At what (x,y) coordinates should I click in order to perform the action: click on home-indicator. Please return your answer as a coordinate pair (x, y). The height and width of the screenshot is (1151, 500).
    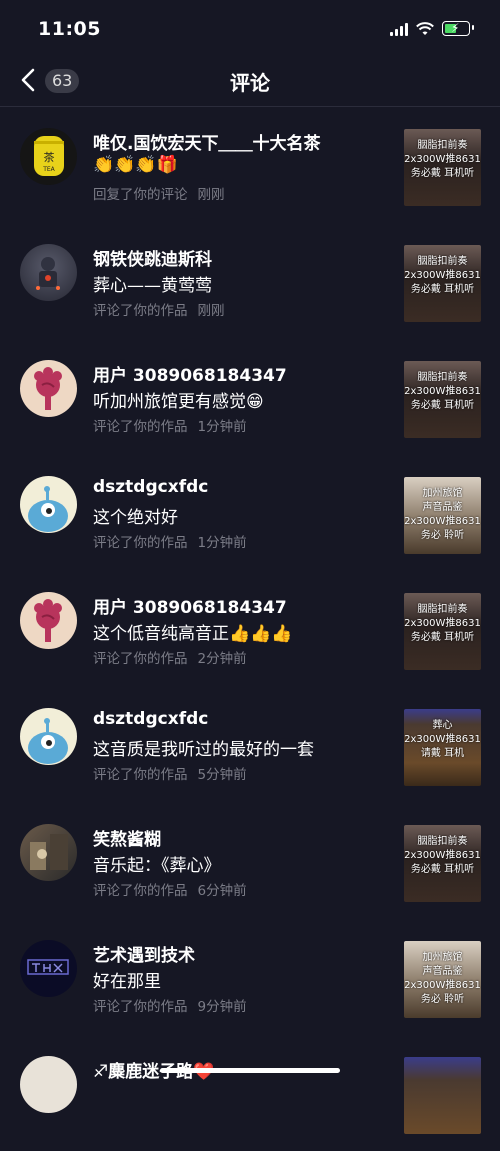
    Looking at the image, I should click on (250, 1070).